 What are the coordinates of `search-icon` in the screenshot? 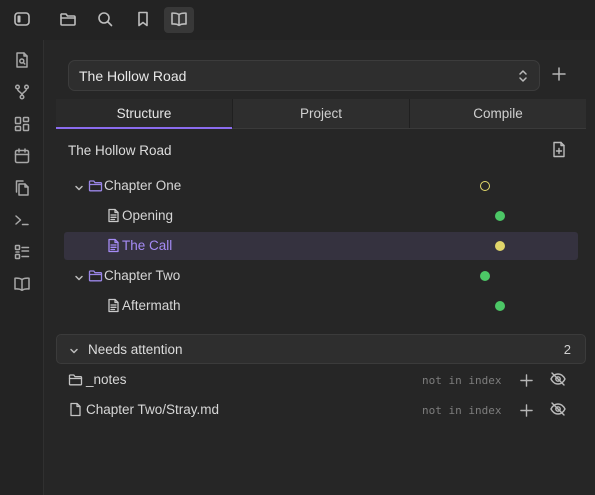 It's located at (105, 20).